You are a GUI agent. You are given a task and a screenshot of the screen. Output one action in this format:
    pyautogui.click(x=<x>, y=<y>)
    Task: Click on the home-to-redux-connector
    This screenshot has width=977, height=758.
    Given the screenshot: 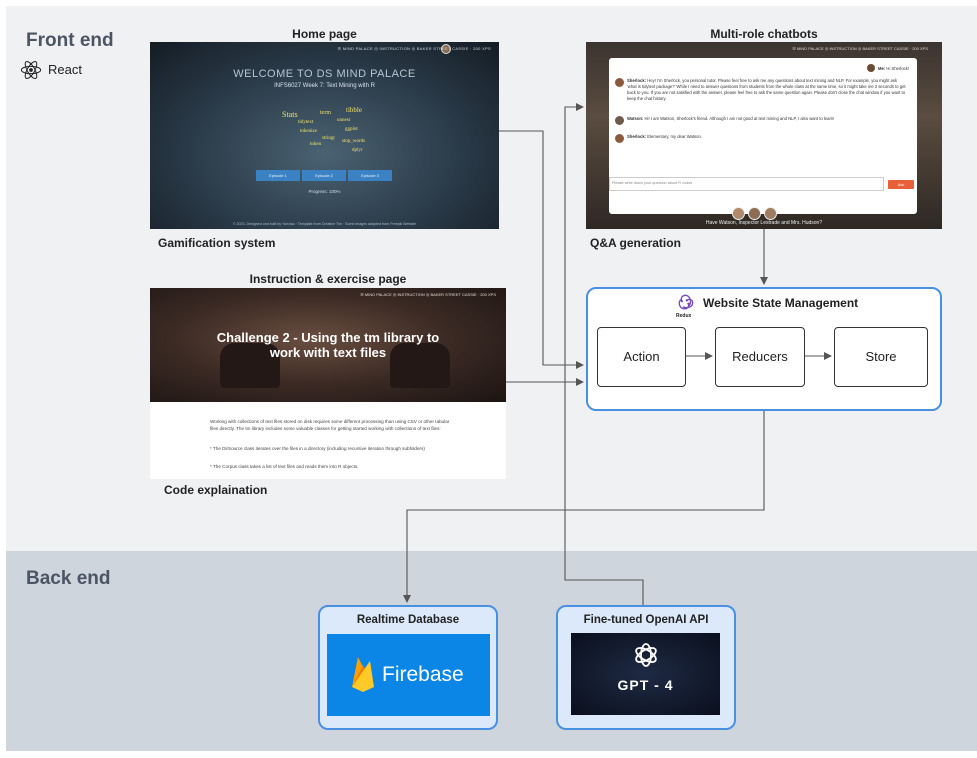 What is the action you would take?
    pyautogui.click(x=541, y=249)
    